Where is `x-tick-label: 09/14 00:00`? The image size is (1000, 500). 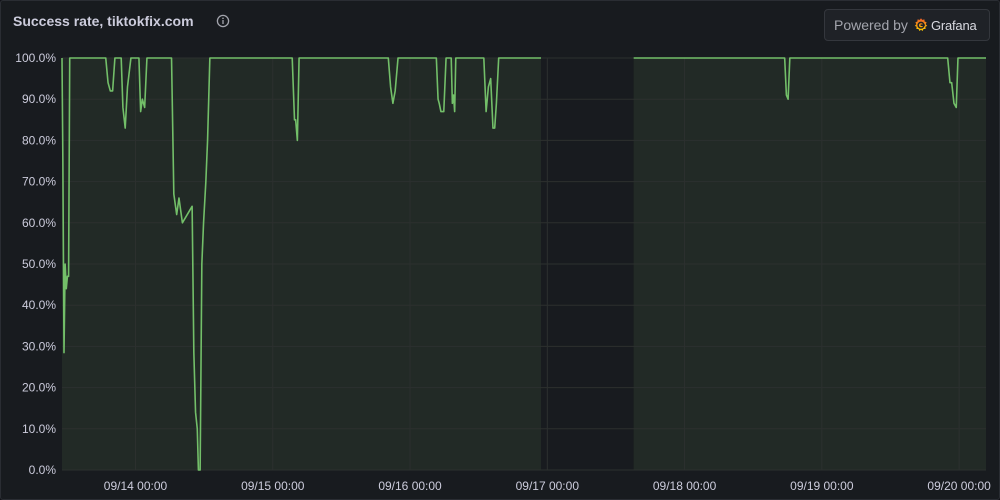 x-tick-label: 09/14 00:00 is located at coordinates (136, 486).